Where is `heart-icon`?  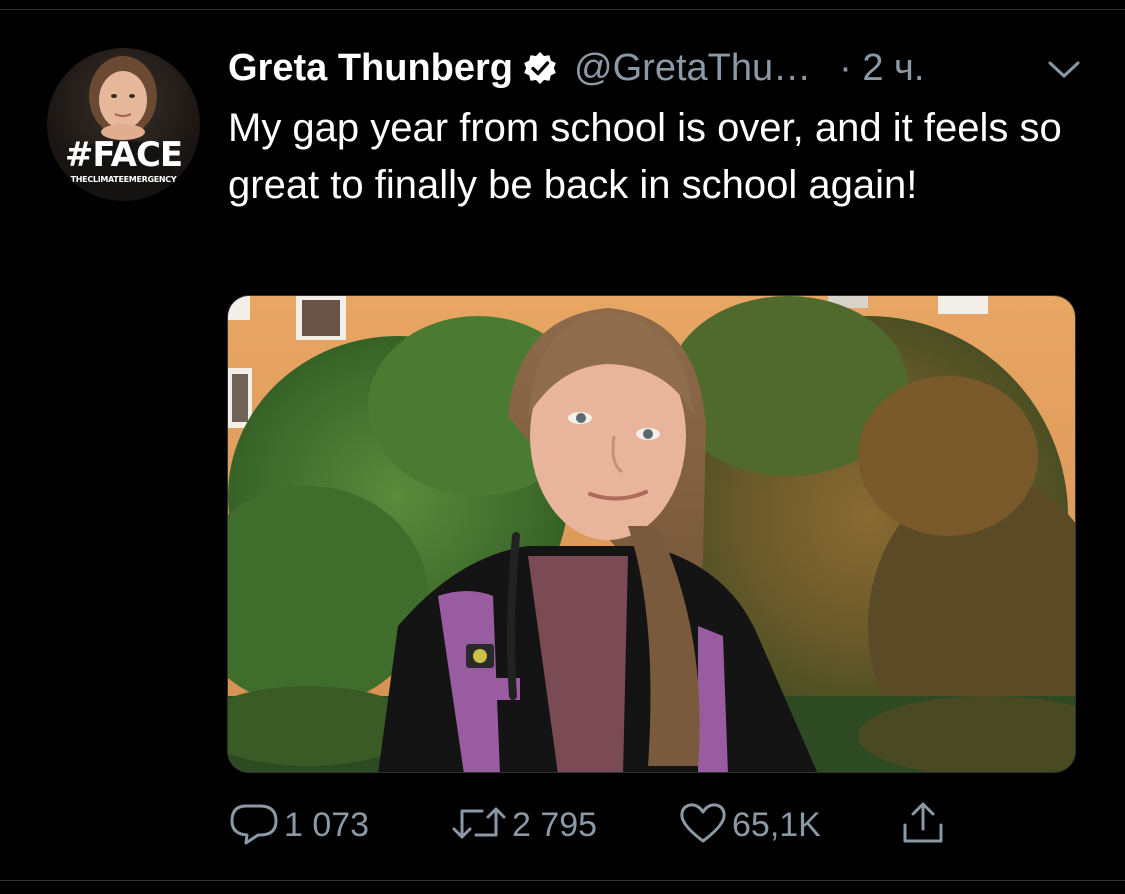 heart-icon is located at coordinates (703, 825).